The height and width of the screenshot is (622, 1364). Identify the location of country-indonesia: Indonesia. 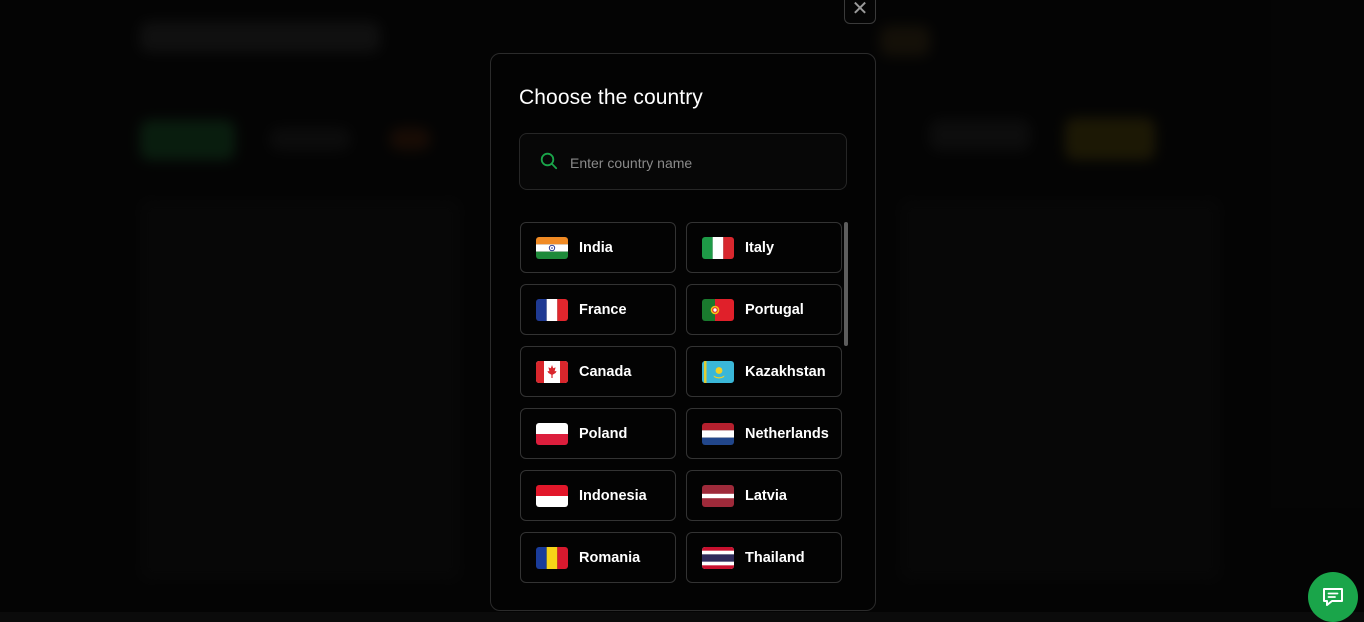
(598, 495).